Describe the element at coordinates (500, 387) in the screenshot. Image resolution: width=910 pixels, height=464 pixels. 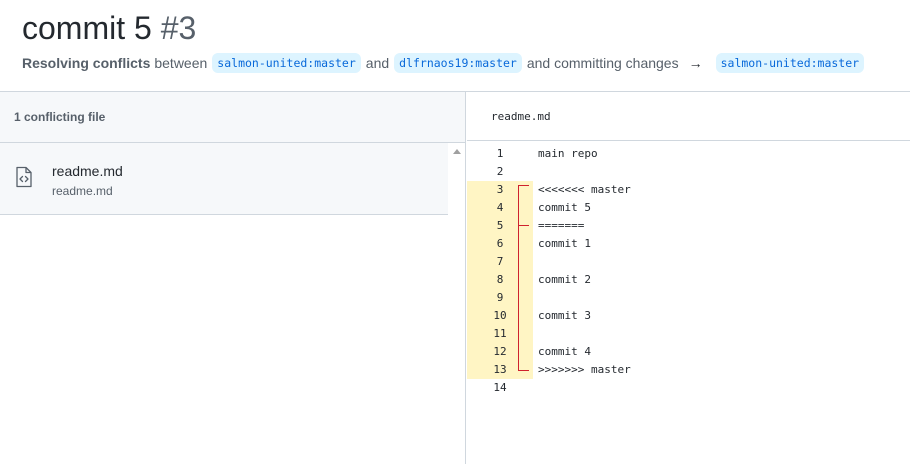
I see `line-number: 14` at that location.